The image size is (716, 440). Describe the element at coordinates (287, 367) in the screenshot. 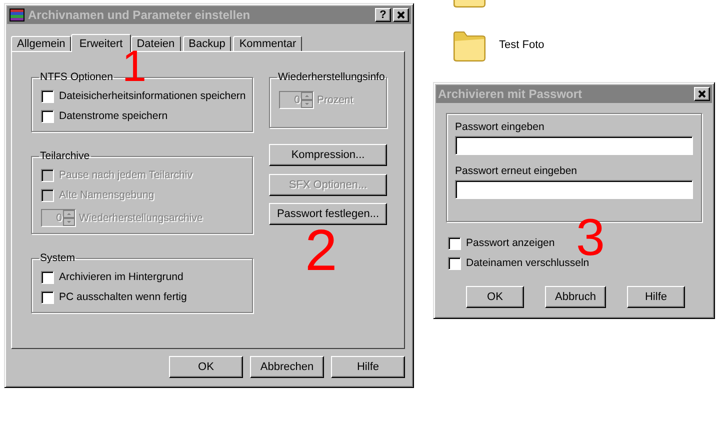

I see `dialog-button: Abbrechen` at that location.